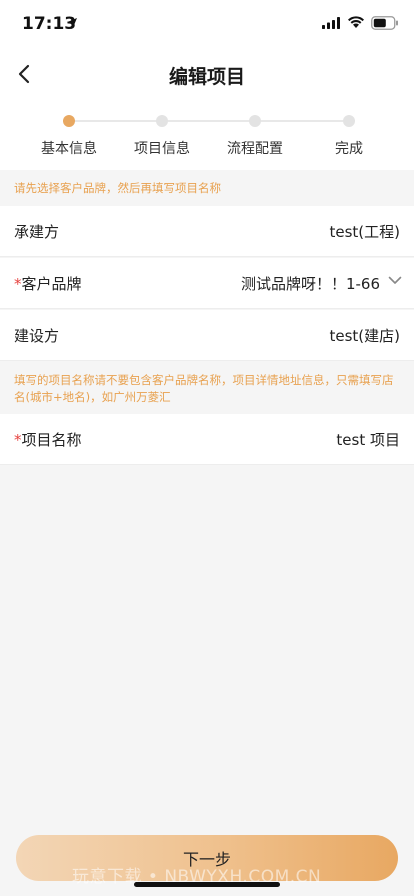 Image resolution: width=414 pixels, height=896 pixels. I want to click on nav-bar: 编辑项目, so click(207, 74).